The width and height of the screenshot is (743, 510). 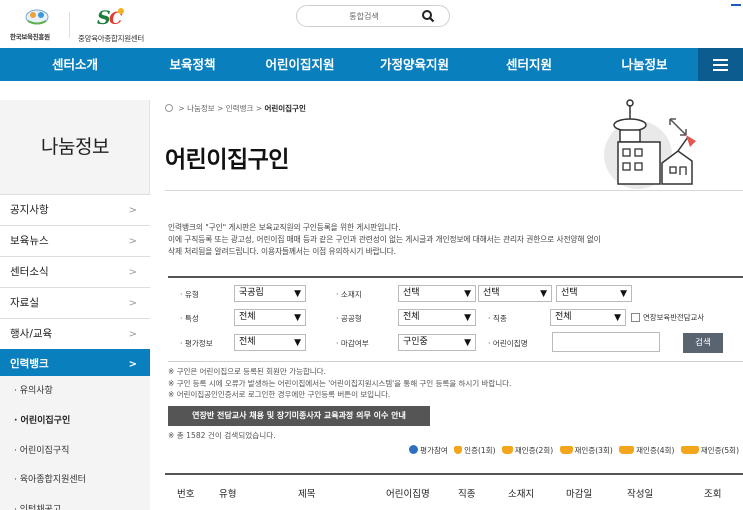 What do you see at coordinates (736, 3) in the screenshot?
I see `corner-mark` at bounding box center [736, 3].